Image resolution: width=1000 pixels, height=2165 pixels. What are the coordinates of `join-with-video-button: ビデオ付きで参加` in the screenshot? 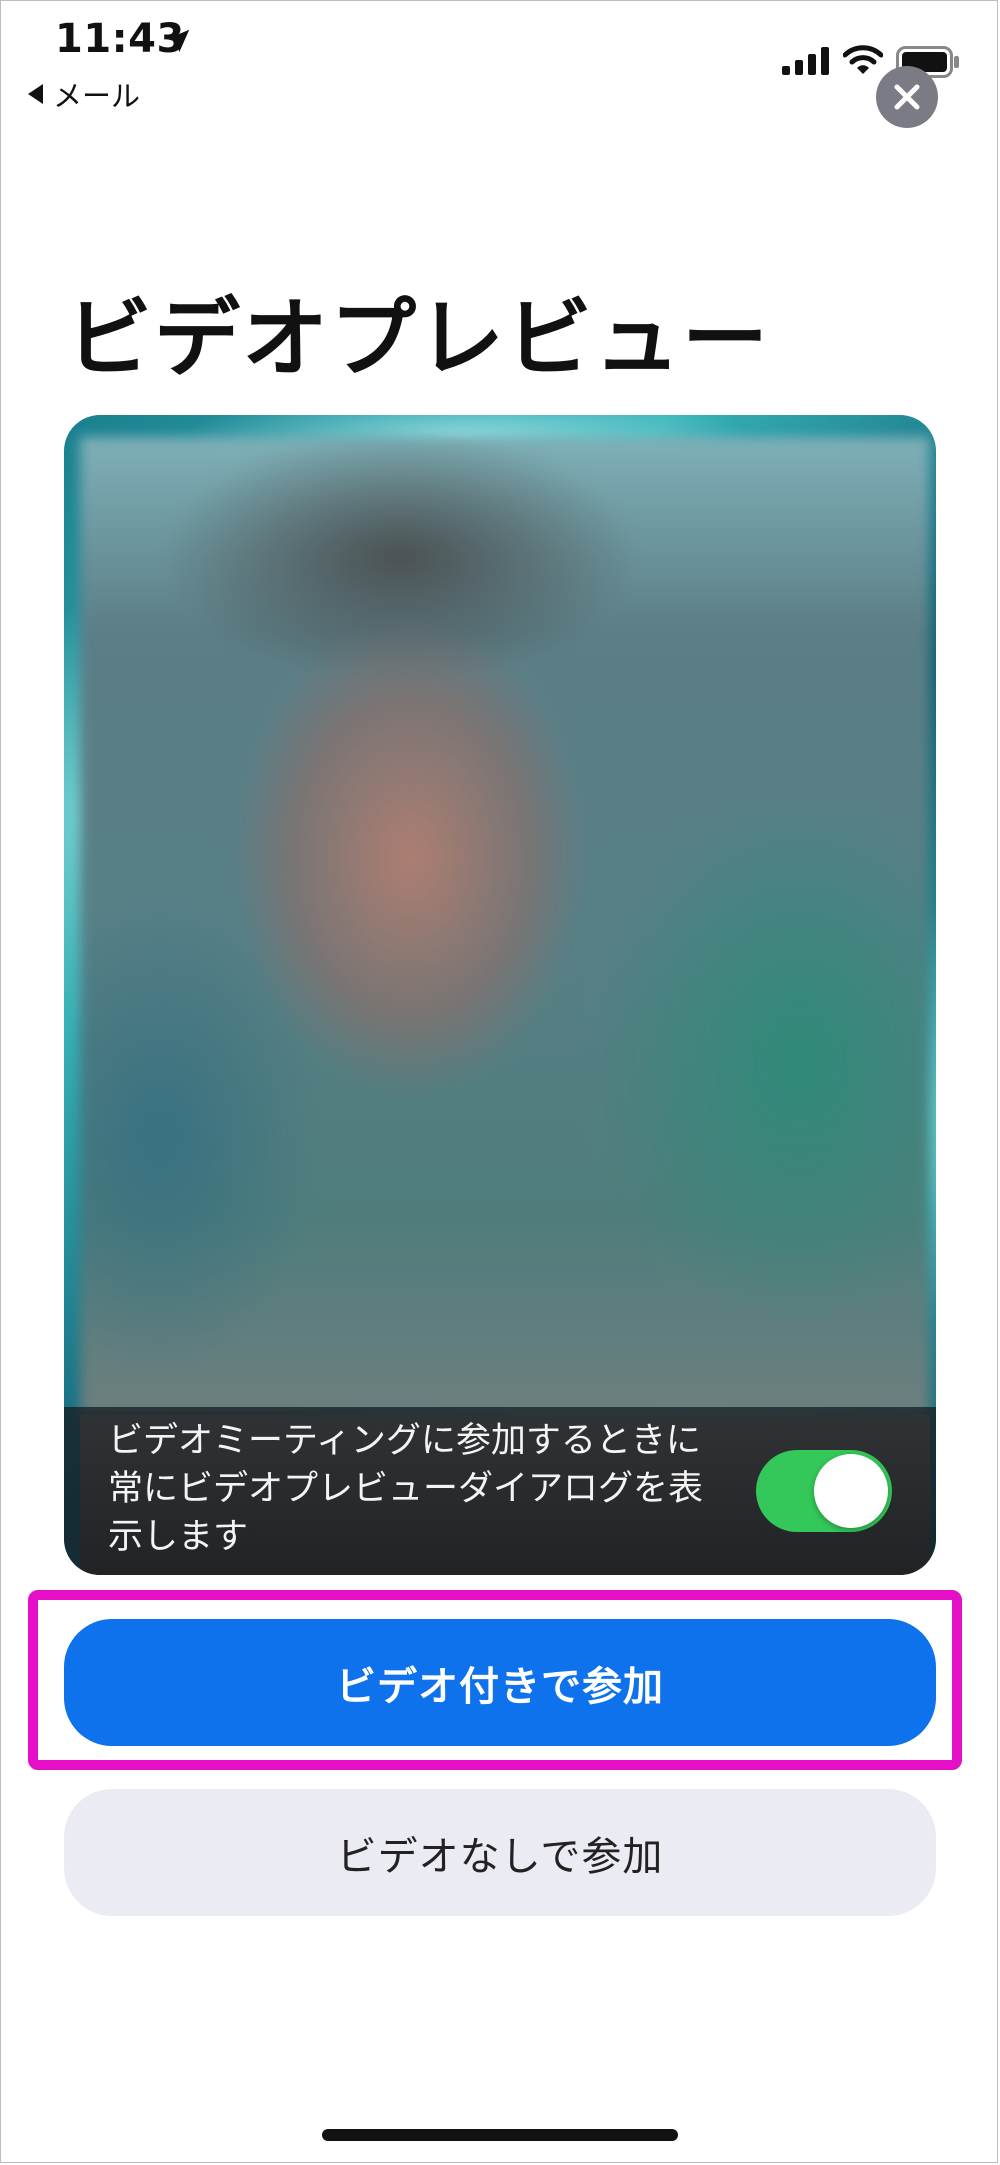 It's located at (500, 1682).